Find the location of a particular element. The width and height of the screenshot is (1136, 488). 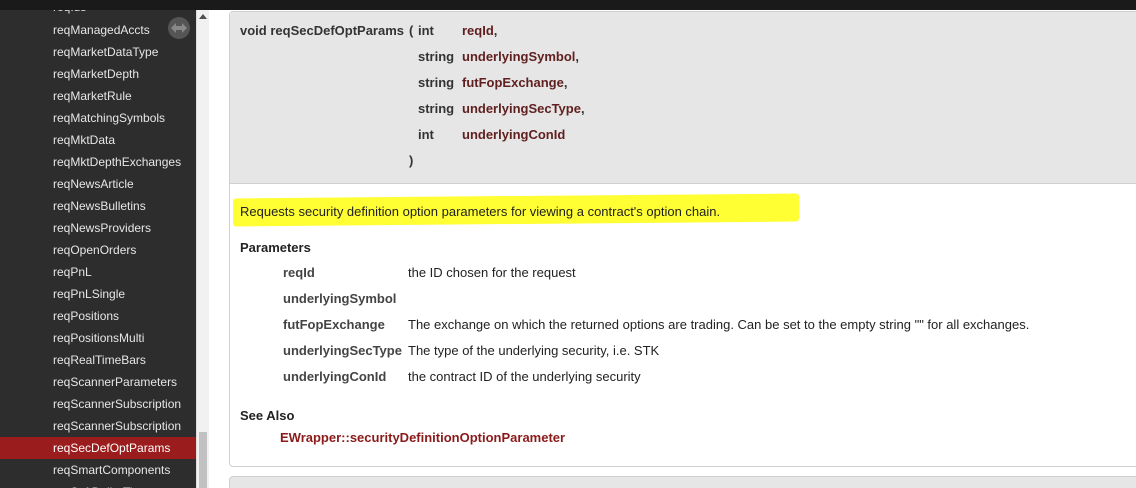

sidebar-item-reqpnlsingle: reqPnLSingle is located at coordinates (98, 294).